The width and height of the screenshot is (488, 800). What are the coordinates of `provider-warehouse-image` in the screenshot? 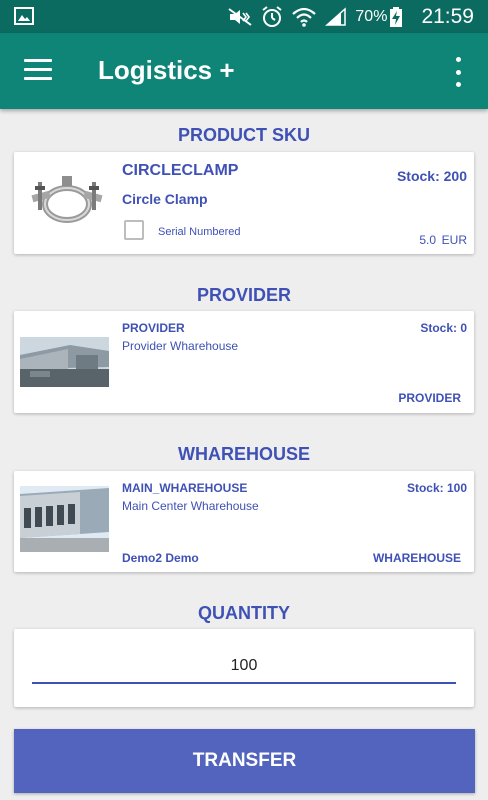 It's located at (64, 362).